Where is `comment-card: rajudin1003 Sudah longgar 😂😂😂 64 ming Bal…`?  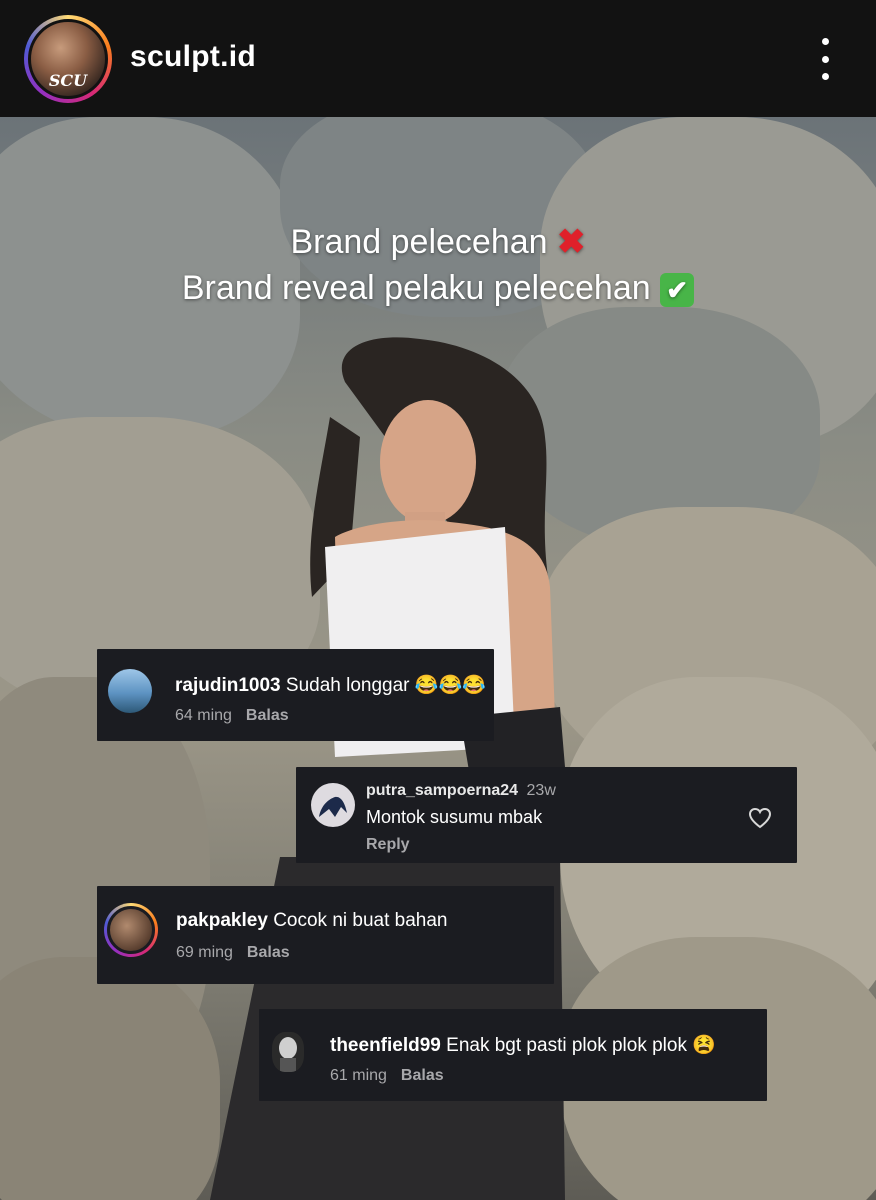
comment-card: rajudin1003 Sudah longgar 😂😂😂 64 ming Bal… is located at coordinates (295, 695).